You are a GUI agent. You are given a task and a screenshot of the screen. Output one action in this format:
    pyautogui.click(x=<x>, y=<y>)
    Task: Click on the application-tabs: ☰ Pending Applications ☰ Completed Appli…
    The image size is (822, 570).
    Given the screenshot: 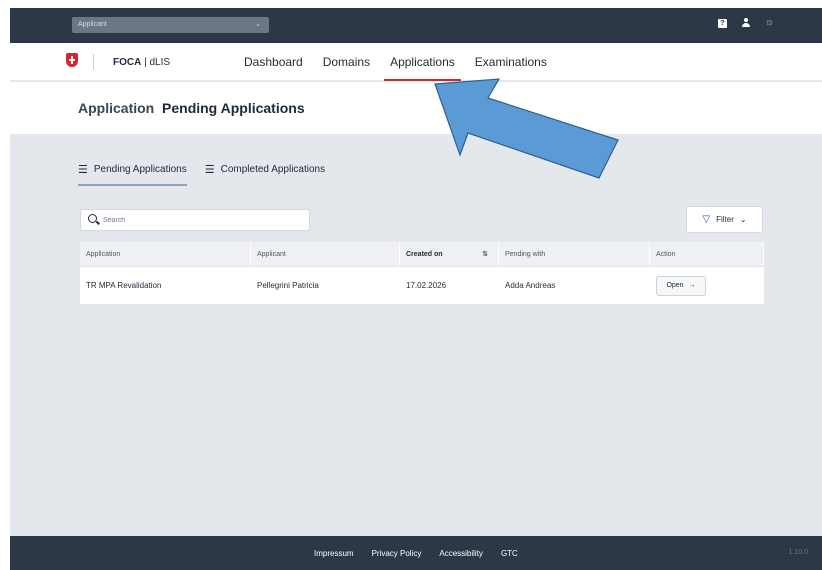 What is the action you would take?
    pyautogui.click(x=201, y=174)
    